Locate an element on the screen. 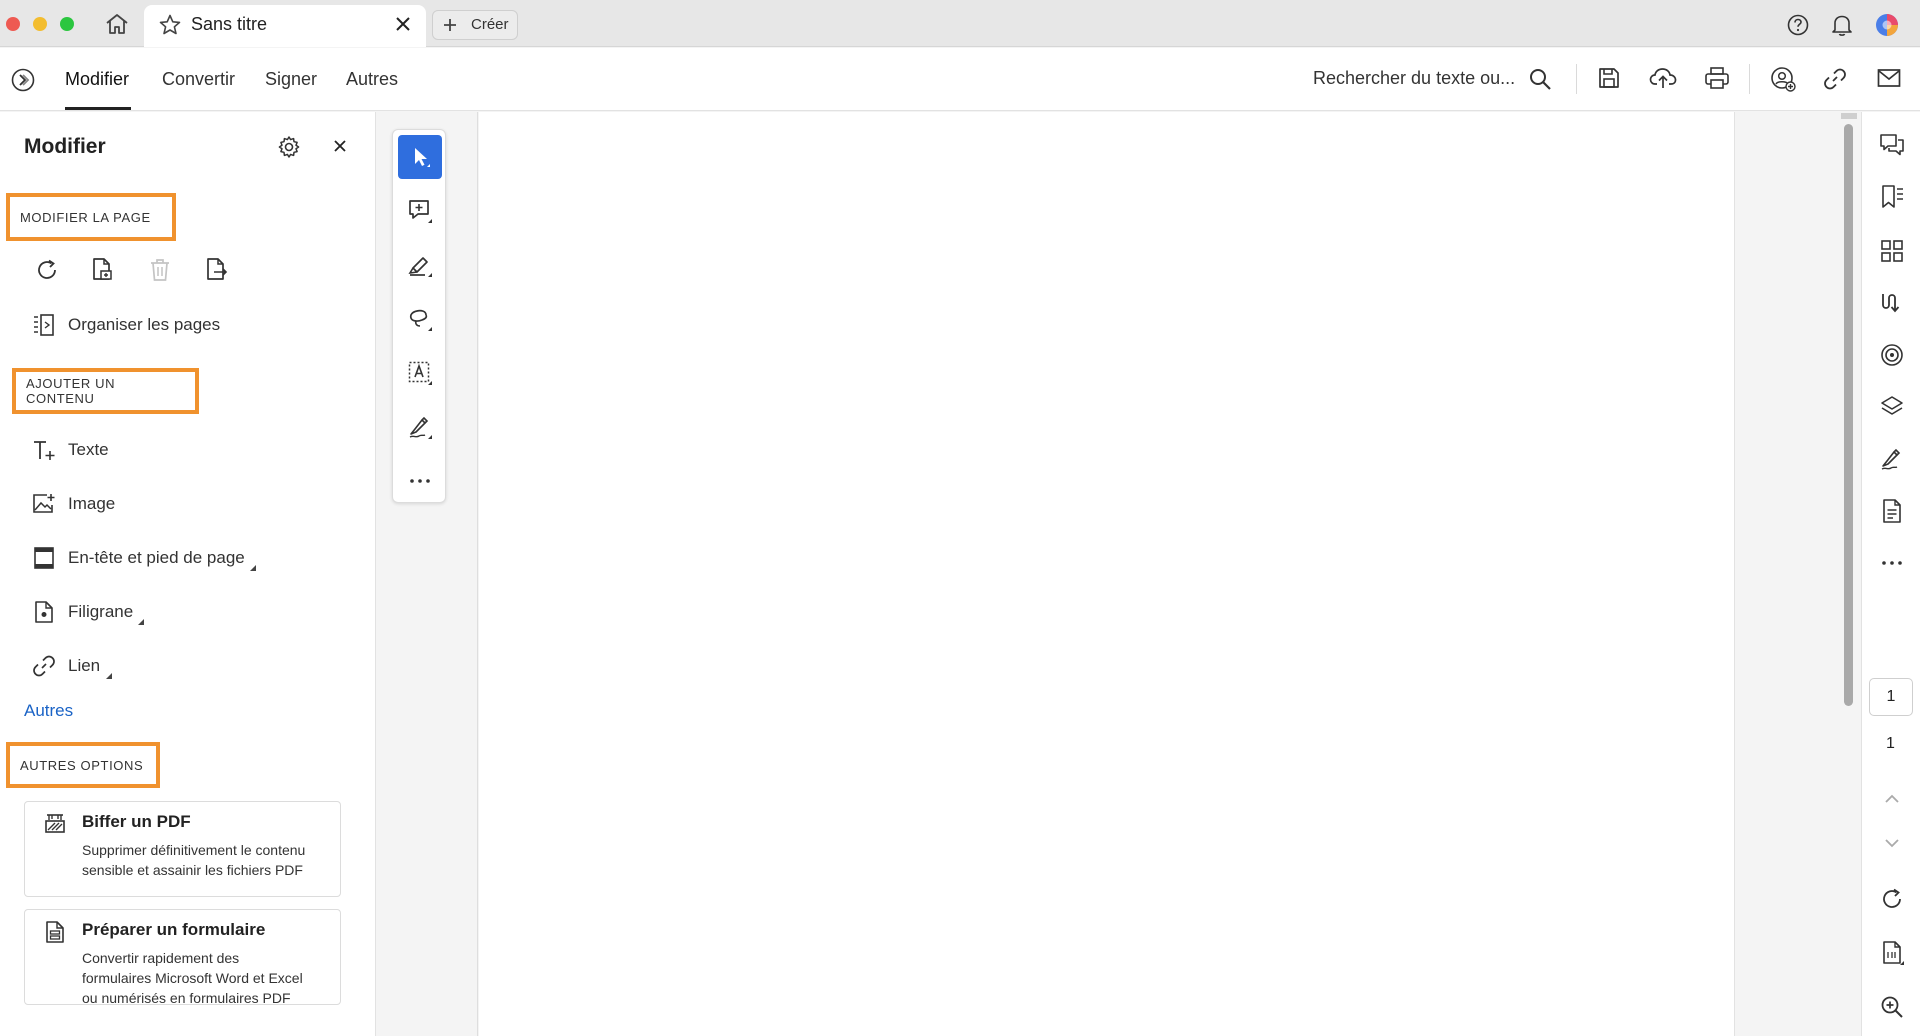 The image size is (1920, 1036). active-tab-indicator is located at coordinates (98, 108).